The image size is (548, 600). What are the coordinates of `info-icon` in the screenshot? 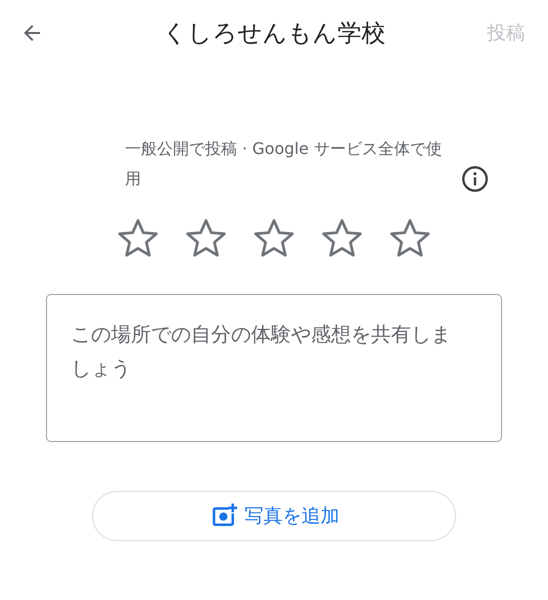 It's located at (475, 179).